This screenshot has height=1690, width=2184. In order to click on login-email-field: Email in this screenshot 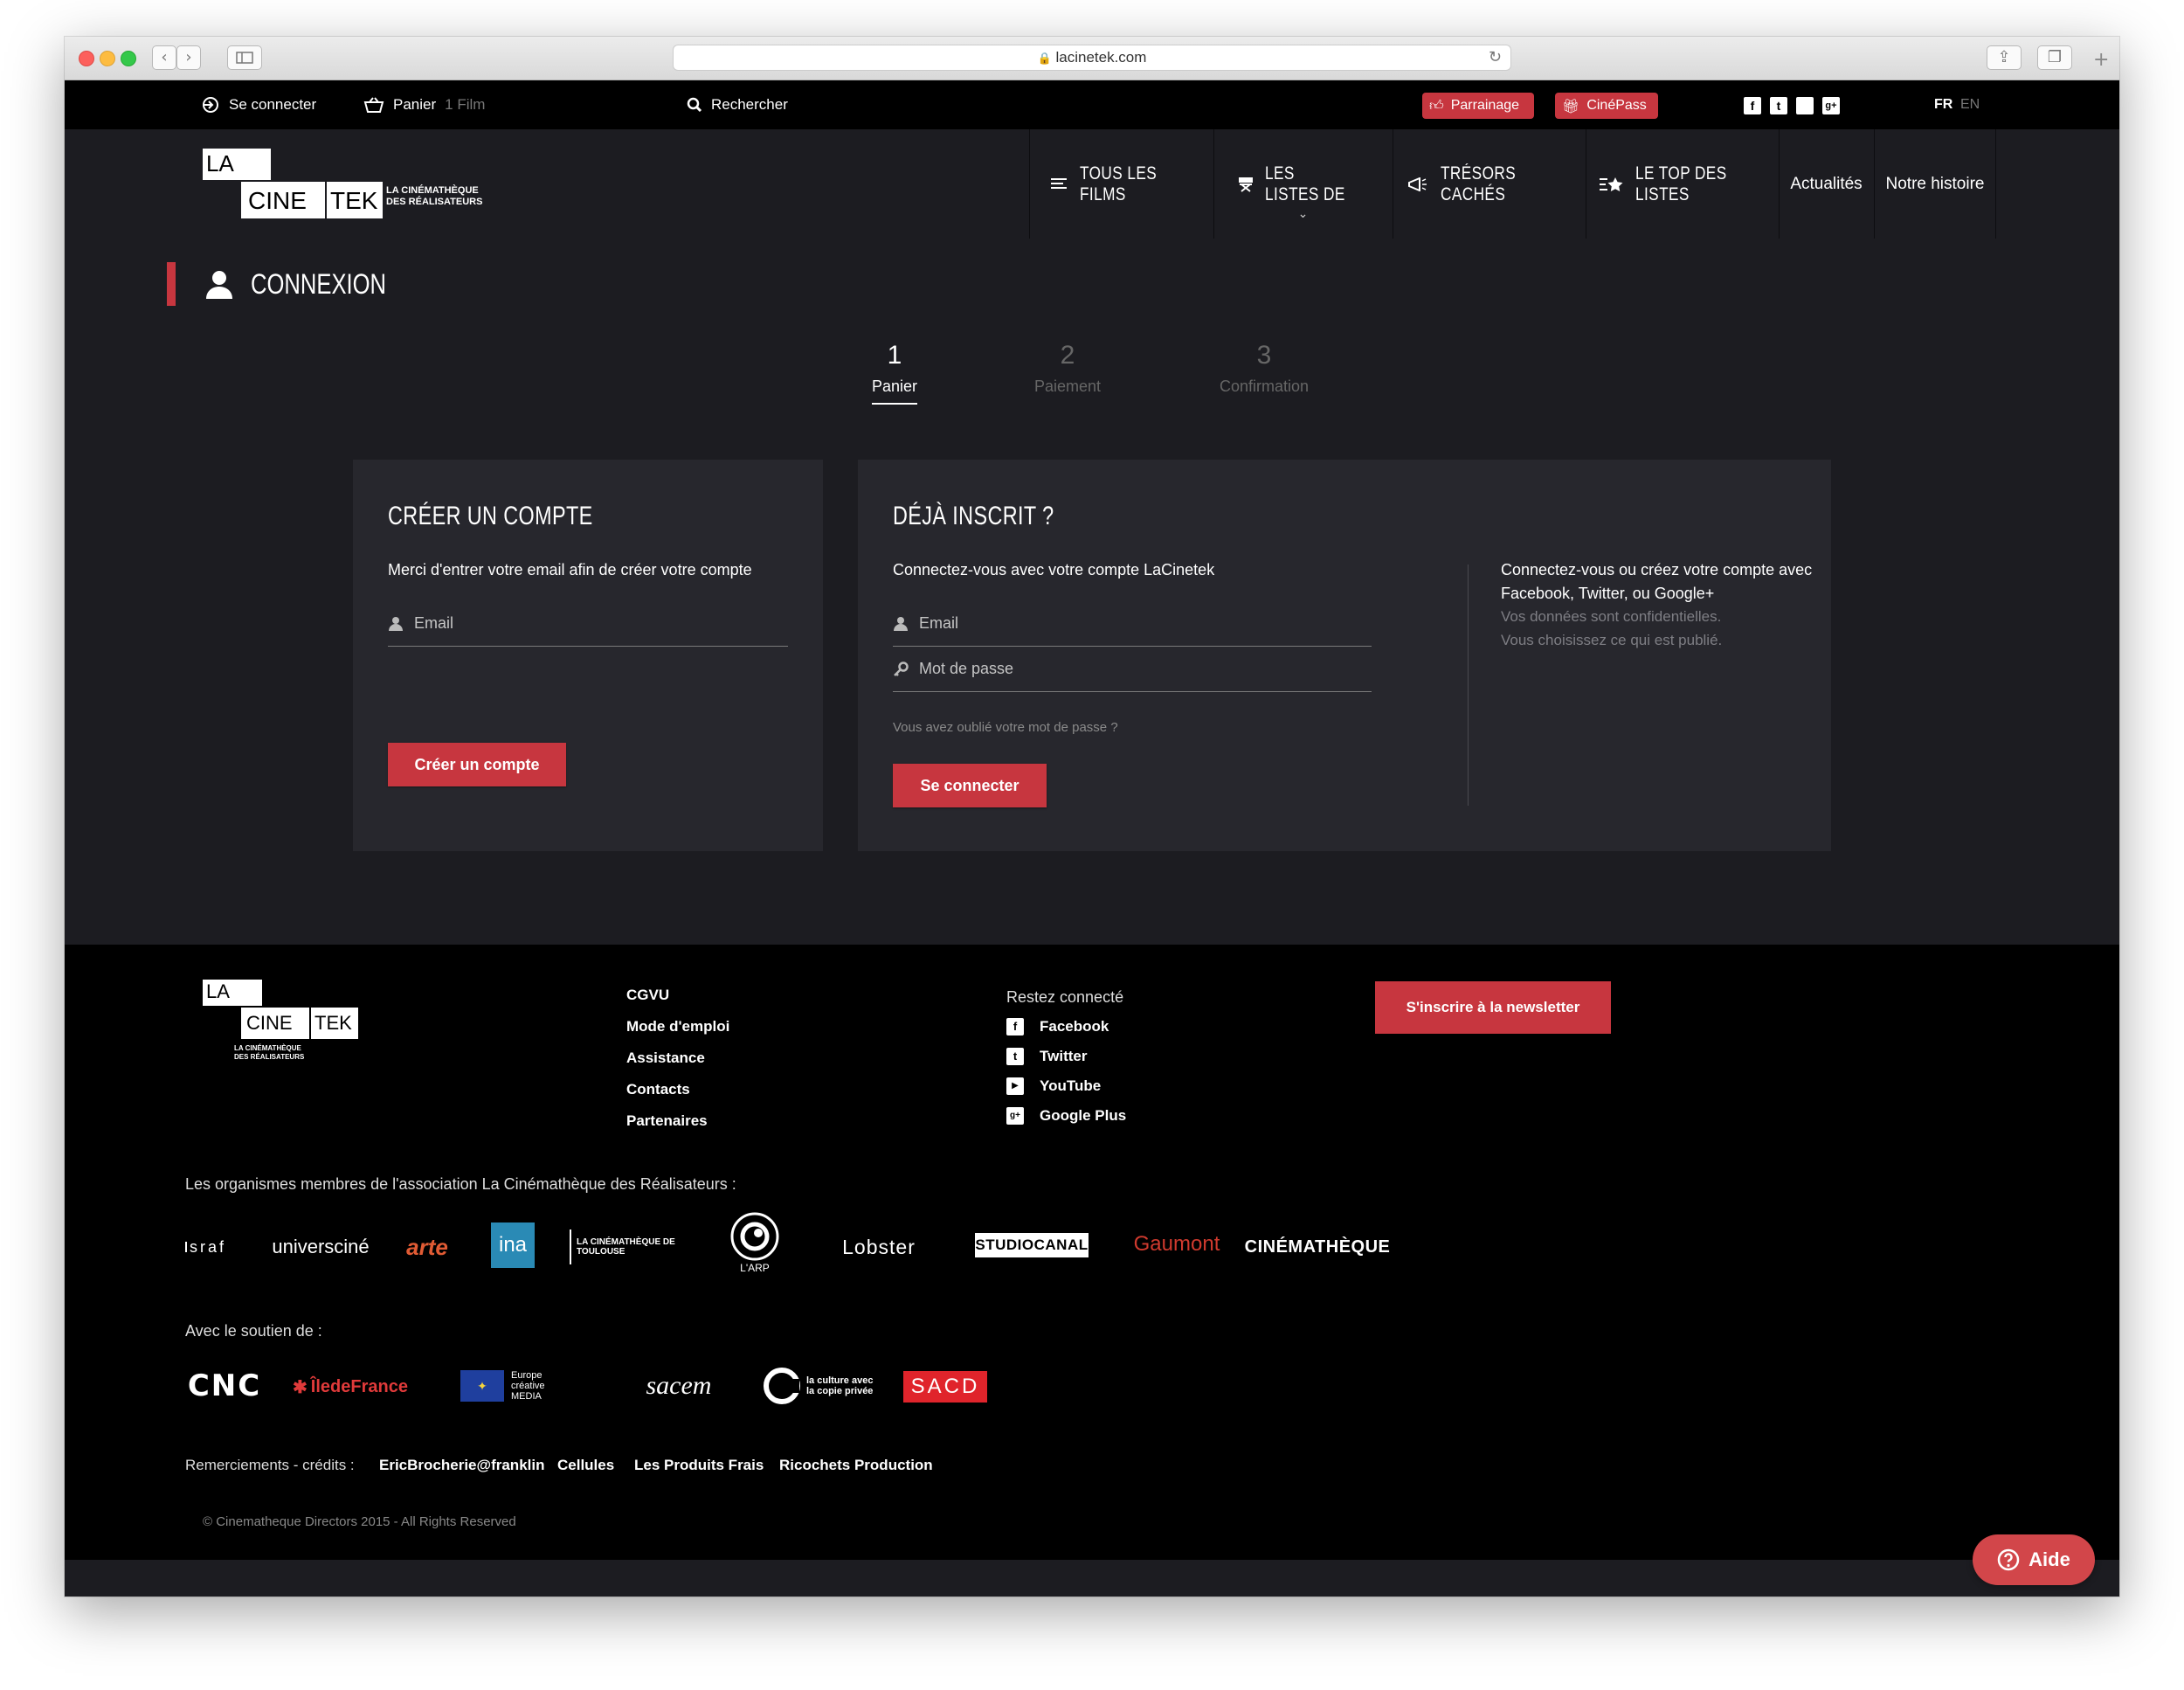, I will do `click(1132, 624)`.